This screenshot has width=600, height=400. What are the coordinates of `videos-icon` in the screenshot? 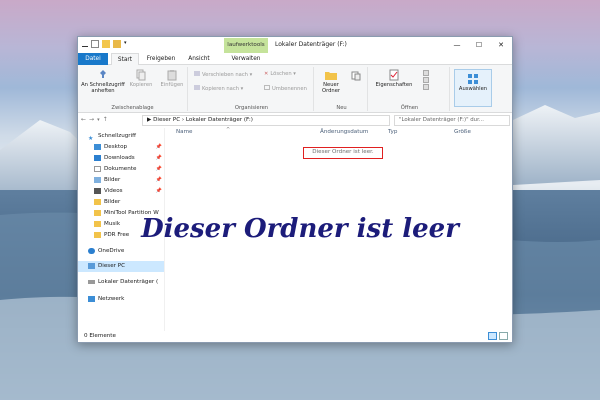 It's located at (97, 190).